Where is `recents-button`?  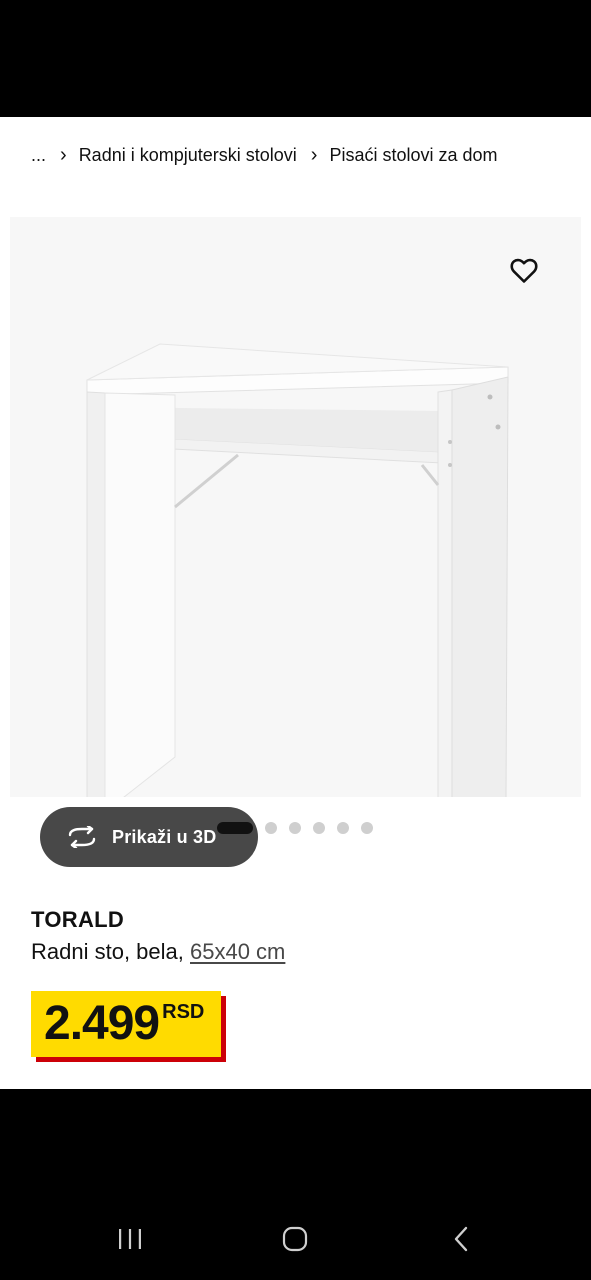 recents-button is located at coordinates (130, 1239).